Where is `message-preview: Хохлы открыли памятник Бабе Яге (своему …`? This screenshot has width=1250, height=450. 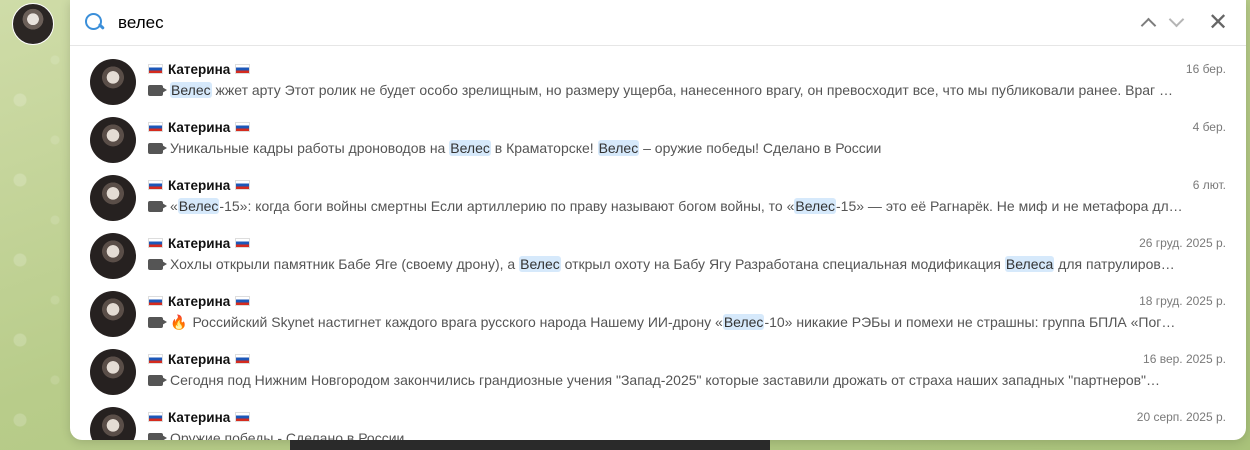 message-preview: Хохлы открыли памятник Бабе Яге (своему … is located at coordinates (687, 264).